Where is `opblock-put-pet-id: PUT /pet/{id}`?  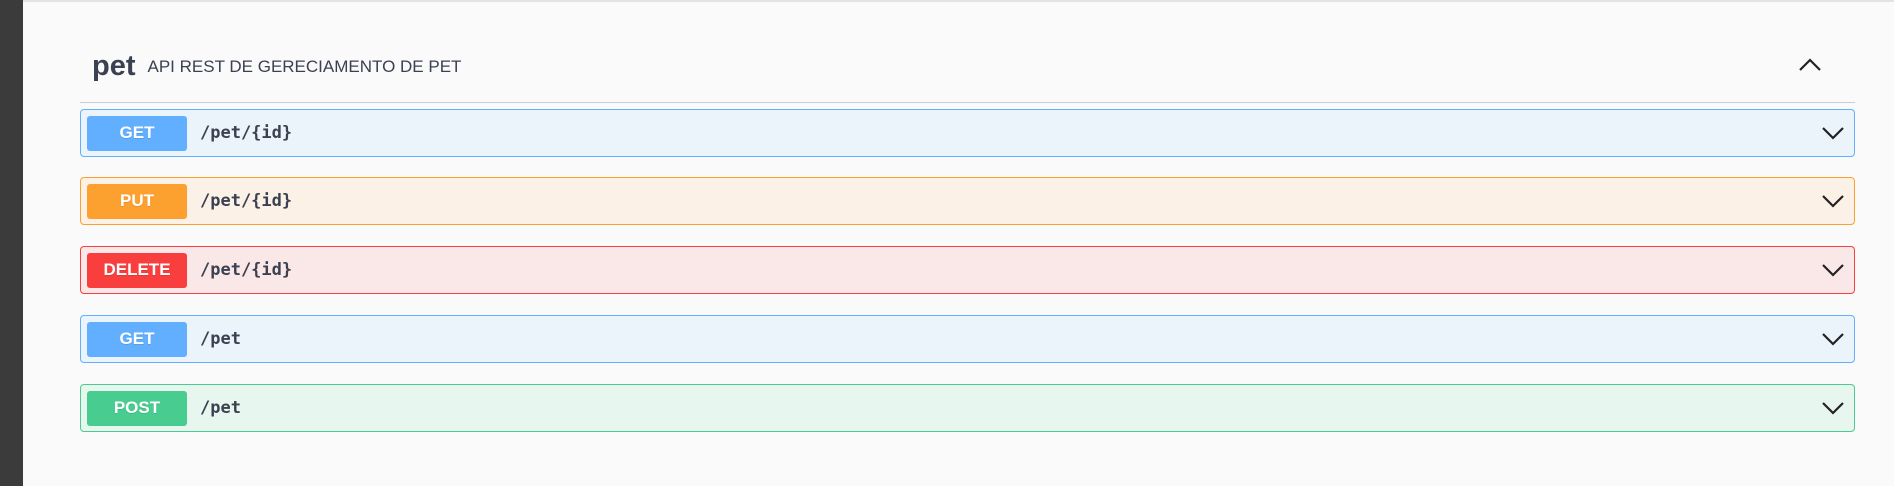
opblock-put-pet-id: PUT /pet/{id} is located at coordinates (967, 201).